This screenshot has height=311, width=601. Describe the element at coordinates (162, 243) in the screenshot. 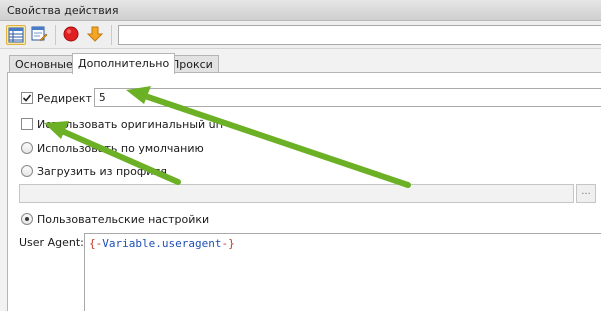

I see `variable-name: Variable.useragent` at that location.